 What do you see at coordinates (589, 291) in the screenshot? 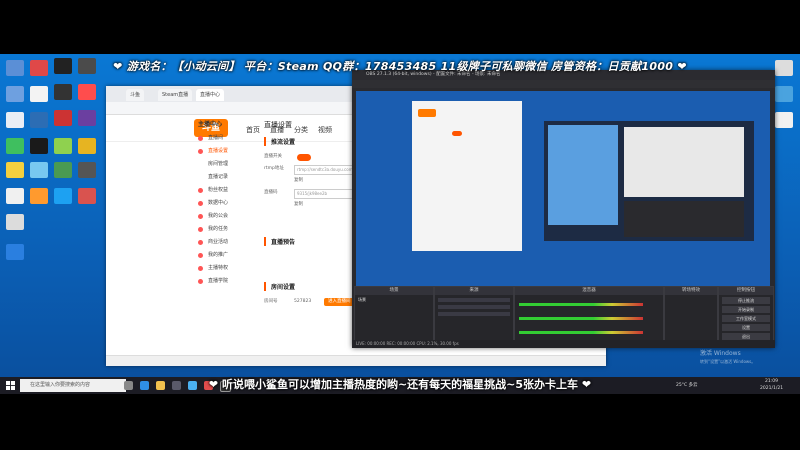
I see `panel-header: 混音器` at bounding box center [589, 291].